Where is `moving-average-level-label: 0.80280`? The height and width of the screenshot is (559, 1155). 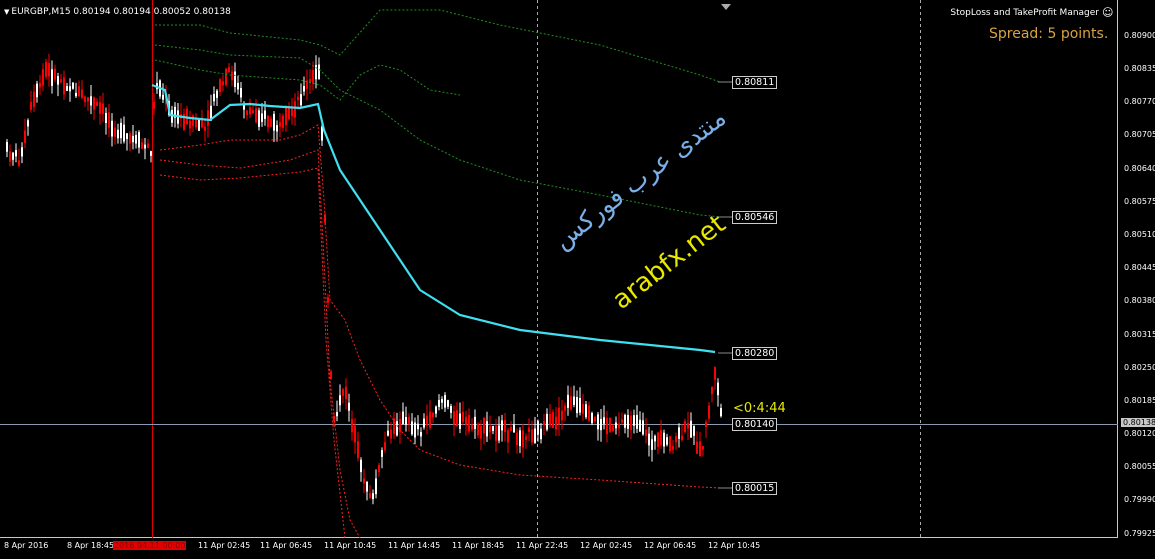
moving-average-level-label: 0.80280 is located at coordinates (755, 353).